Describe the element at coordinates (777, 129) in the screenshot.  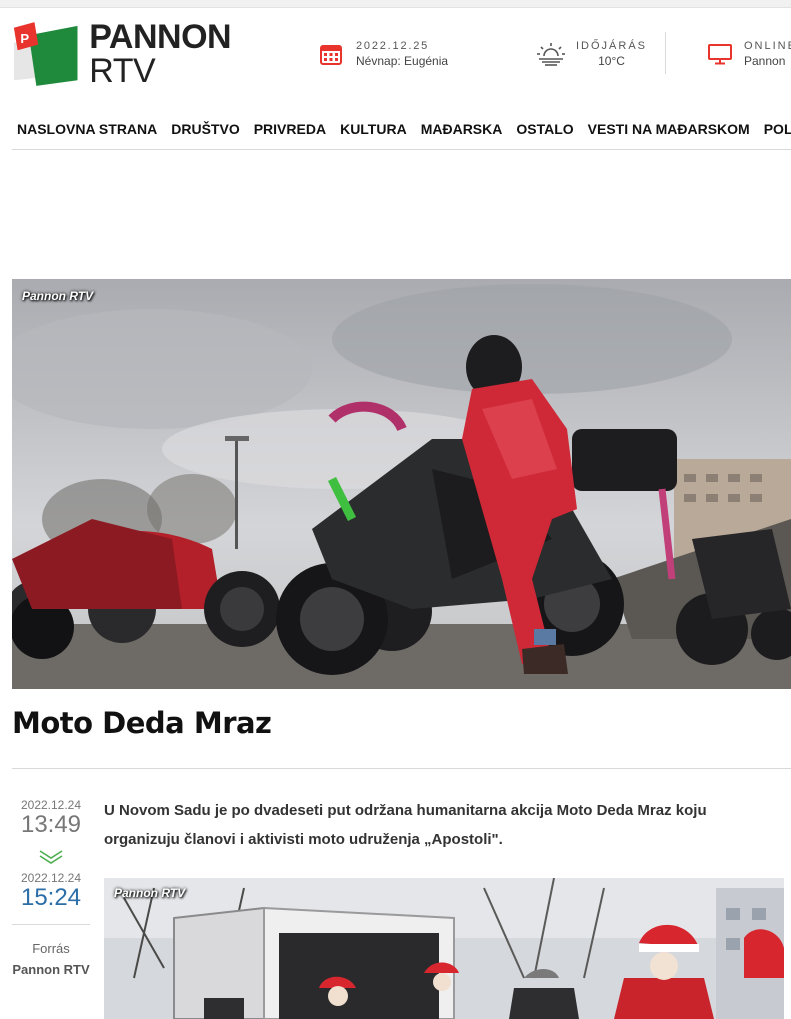
I see `nav-item-politika: POLITIKA` at that location.